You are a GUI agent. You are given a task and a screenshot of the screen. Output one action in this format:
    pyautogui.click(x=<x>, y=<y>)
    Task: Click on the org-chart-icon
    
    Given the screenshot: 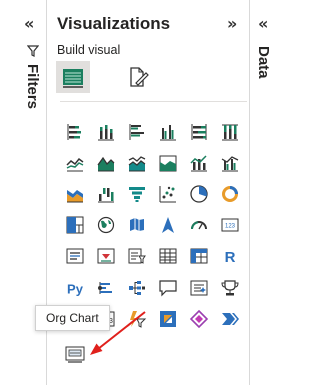 What is the action you would take?
    pyautogui.click(x=74, y=354)
    